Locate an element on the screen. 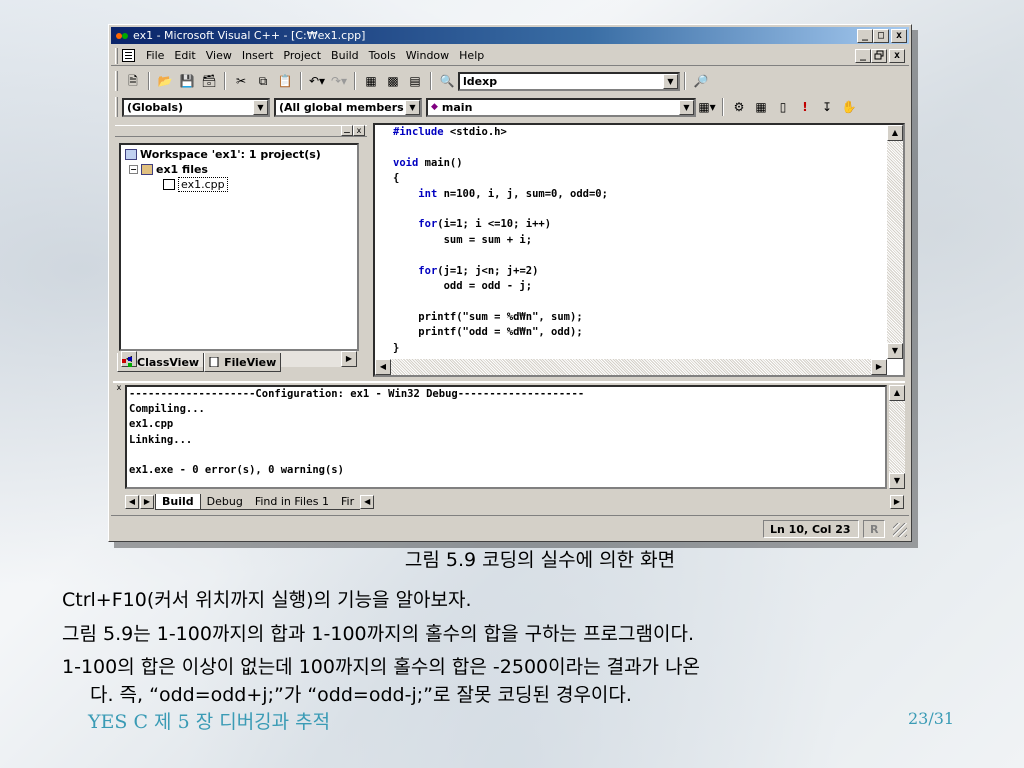 This screenshot has height=768, width=1024. output-tabs: ◀ ▶ Build Debug Find in Files 1 Fir ◀ ▶ is located at coordinates (515, 502).